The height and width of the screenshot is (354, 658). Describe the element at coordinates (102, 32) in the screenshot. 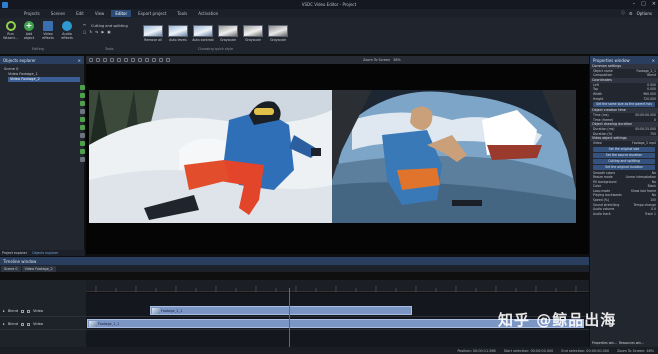

I see `speed-icon: ▶` at that location.